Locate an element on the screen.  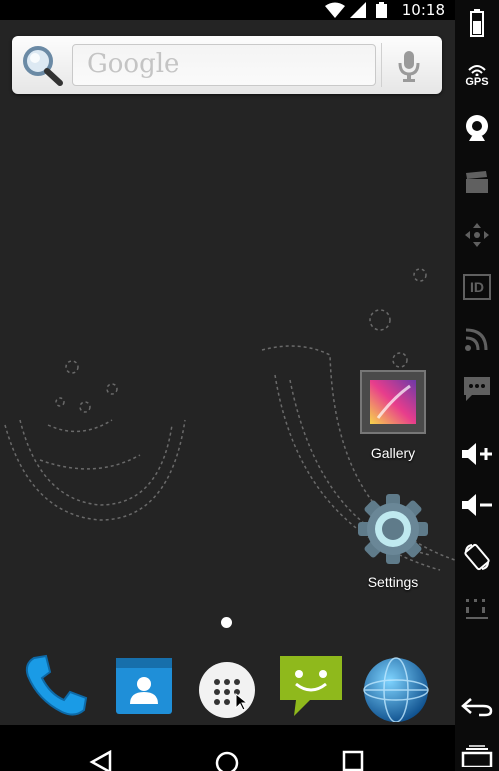
search-input: Google is located at coordinates (224, 65).